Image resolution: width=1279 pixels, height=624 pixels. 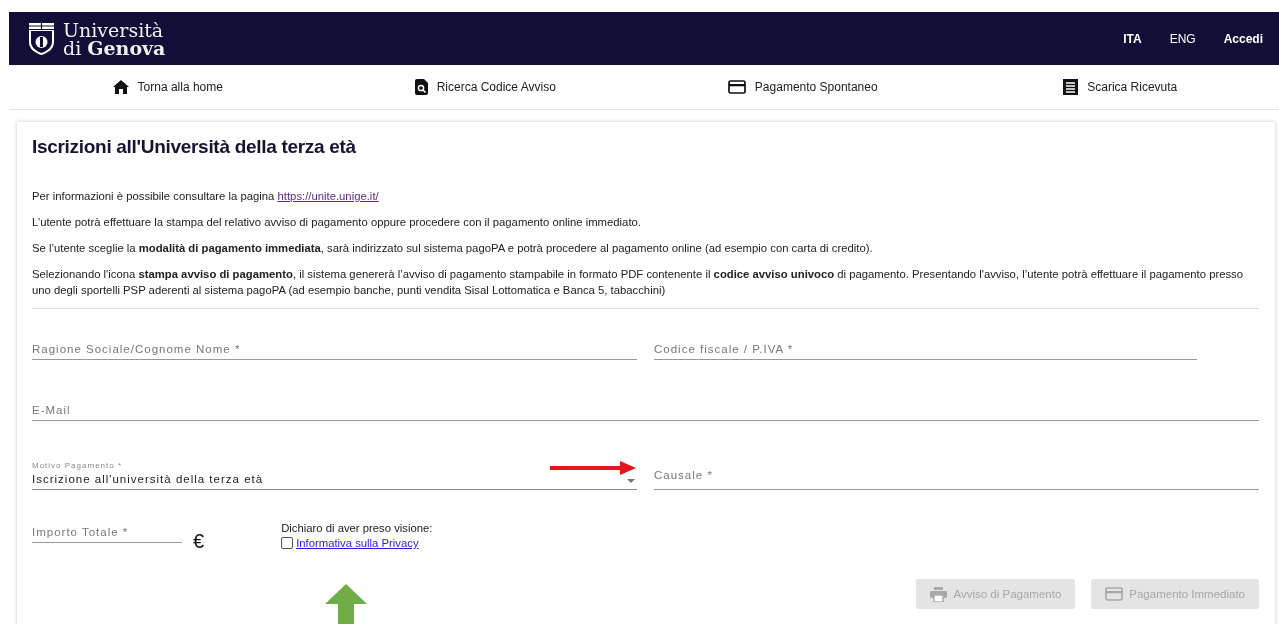 I want to click on arrow-drawing, so click(x=346, y=604).